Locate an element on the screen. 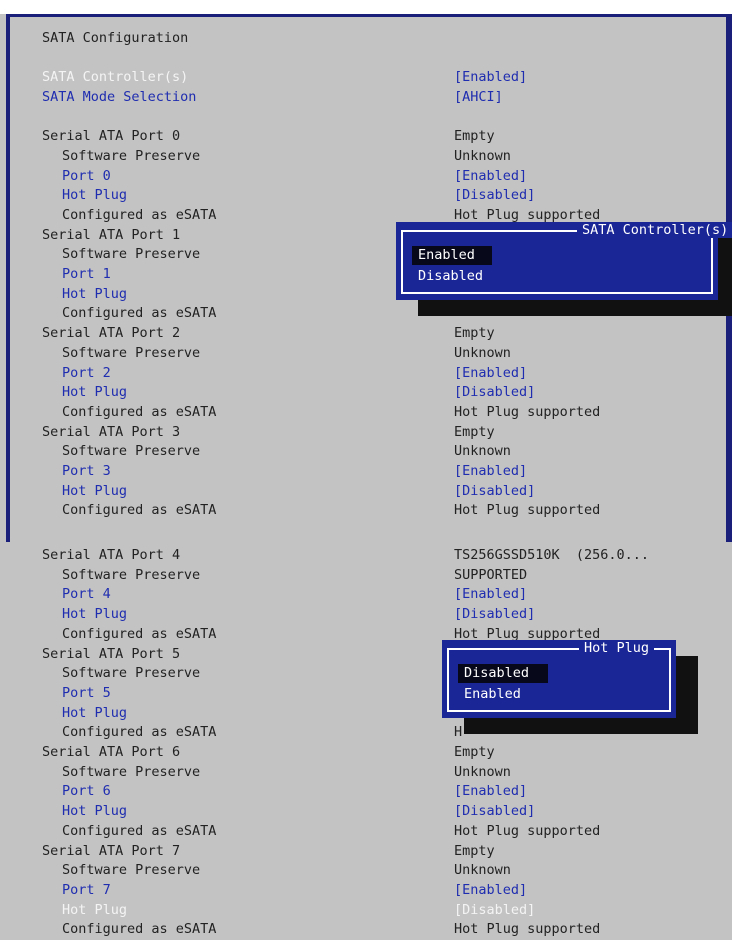 The height and width of the screenshot is (940, 732). setting-label: SATA Mode Selection is located at coordinates (119, 96).